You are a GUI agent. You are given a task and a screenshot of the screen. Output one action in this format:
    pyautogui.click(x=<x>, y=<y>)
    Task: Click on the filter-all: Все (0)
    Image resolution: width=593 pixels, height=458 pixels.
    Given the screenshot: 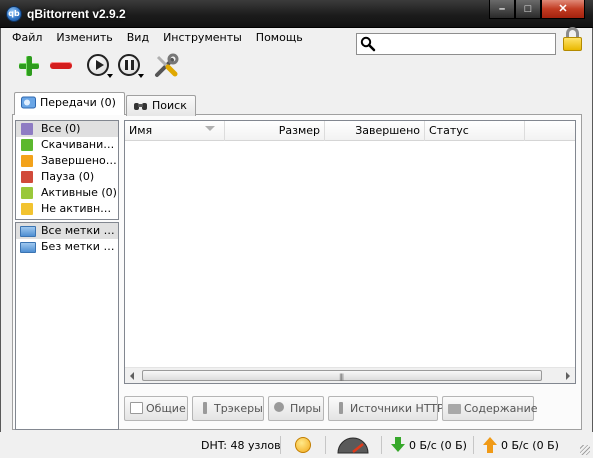 What is the action you would take?
    pyautogui.click(x=67, y=129)
    